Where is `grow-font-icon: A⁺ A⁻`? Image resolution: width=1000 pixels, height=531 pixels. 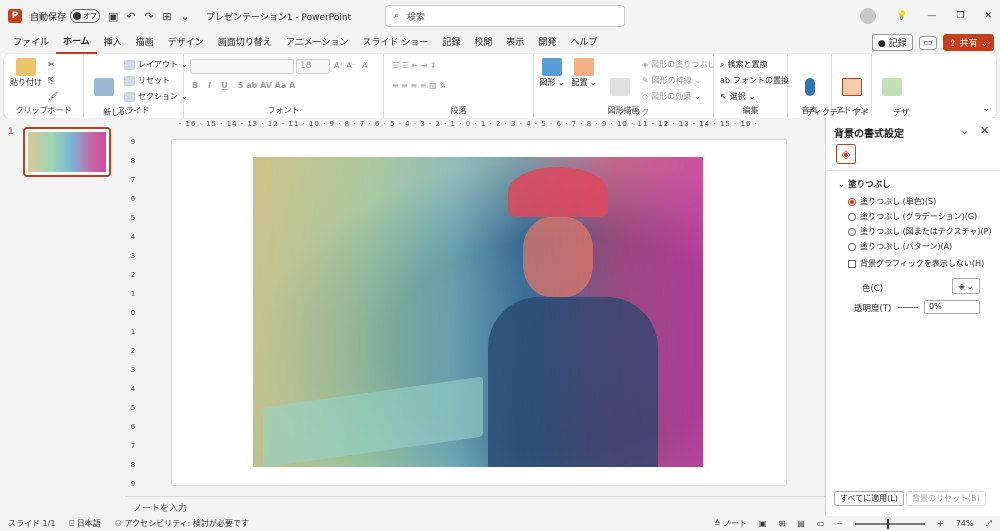
grow-font-icon: A⁺ A⁻ is located at coordinates (345, 65).